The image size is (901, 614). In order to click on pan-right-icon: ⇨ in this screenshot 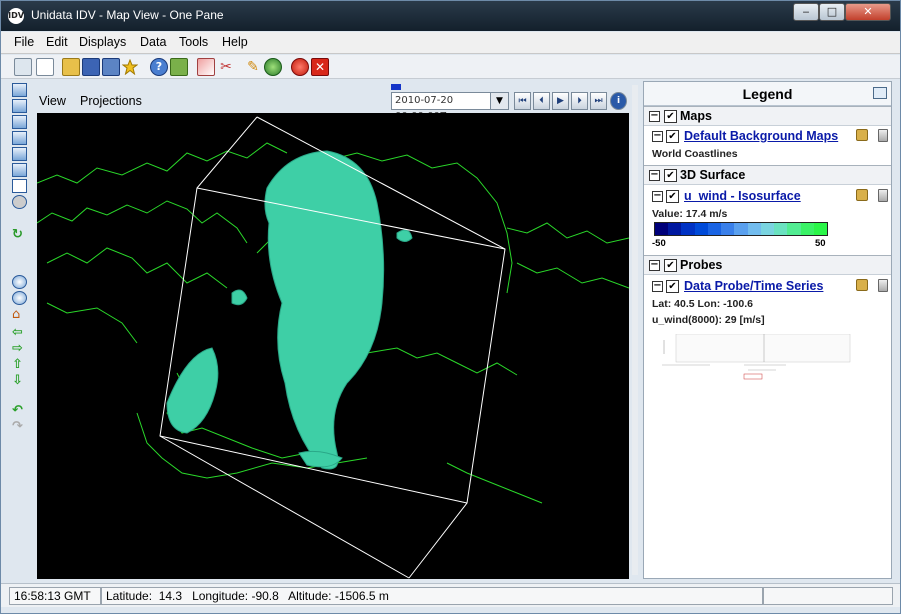, I will do `click(19, 348)`.